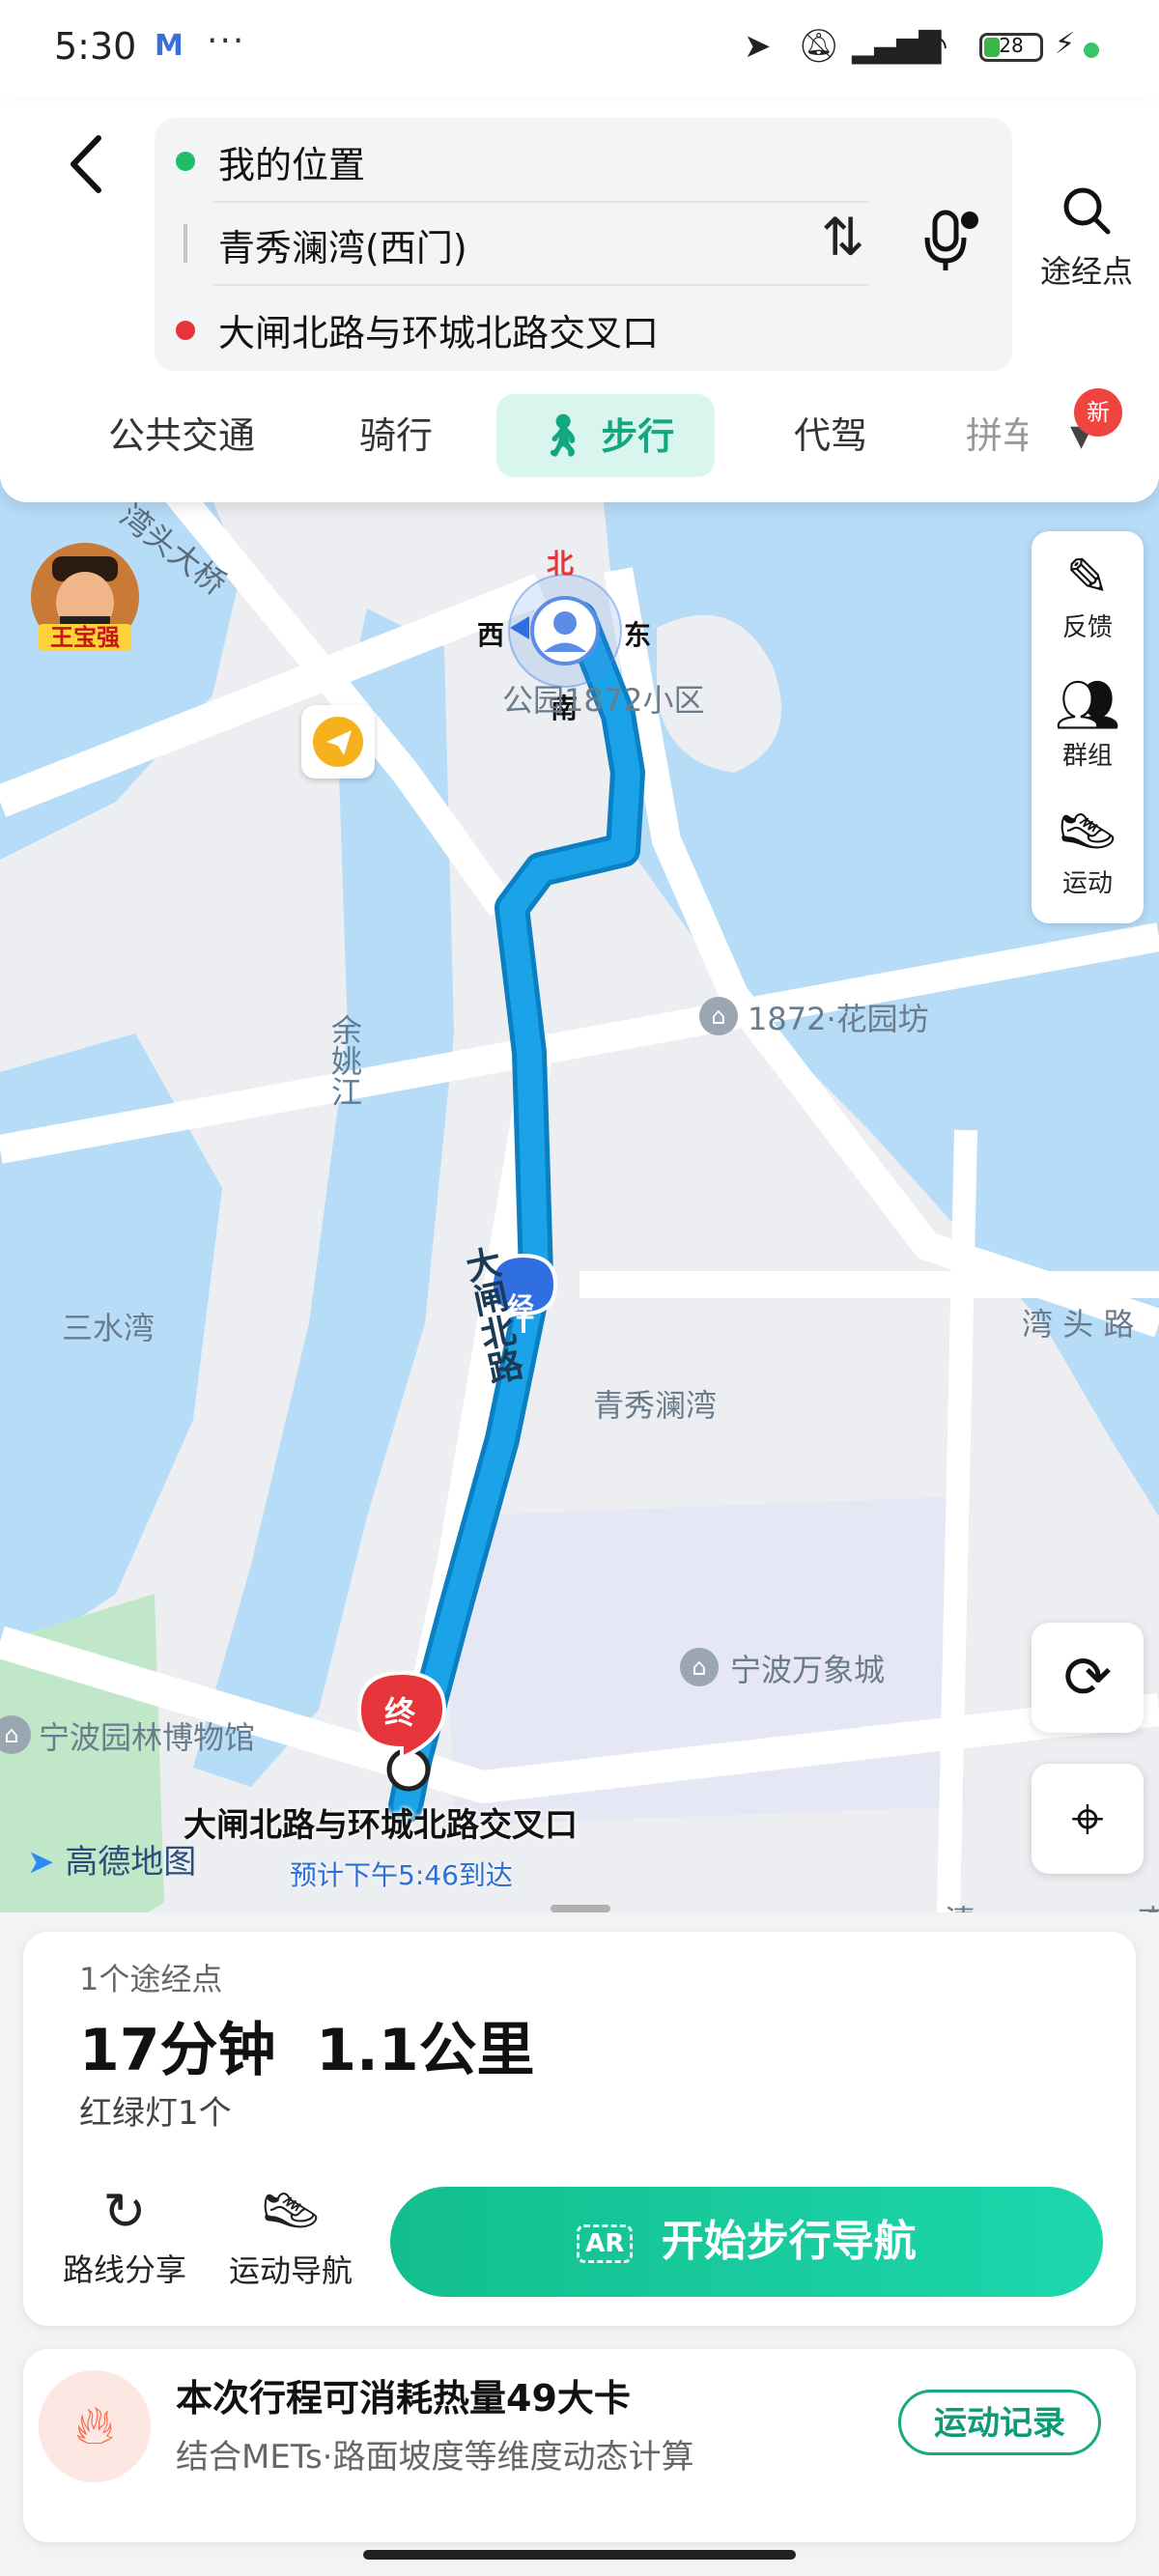  What do you see at coordinates (41, 1862) in the screenshot?
I see `amap-arrow-icon: ➤` at bounding box center [41, 1862].